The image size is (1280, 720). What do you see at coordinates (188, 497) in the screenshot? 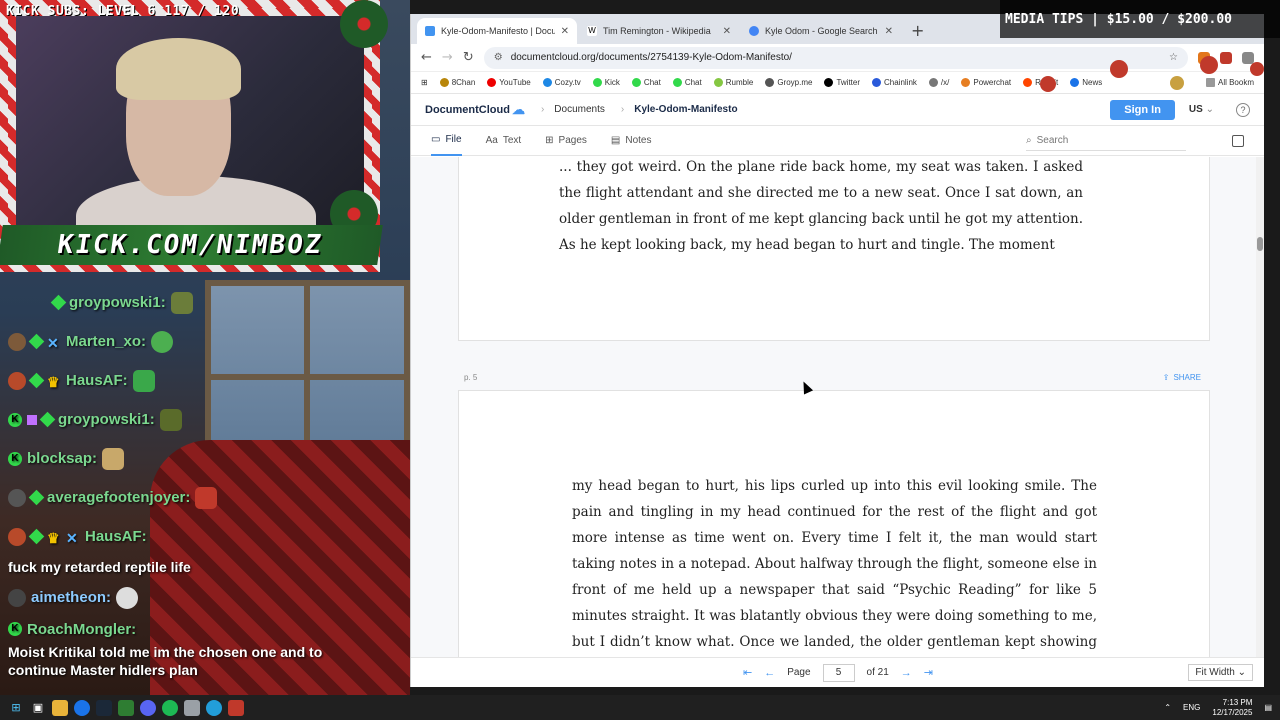
I see `chat-message: averagefootenjoyer:` at bounding box center [188, 497].